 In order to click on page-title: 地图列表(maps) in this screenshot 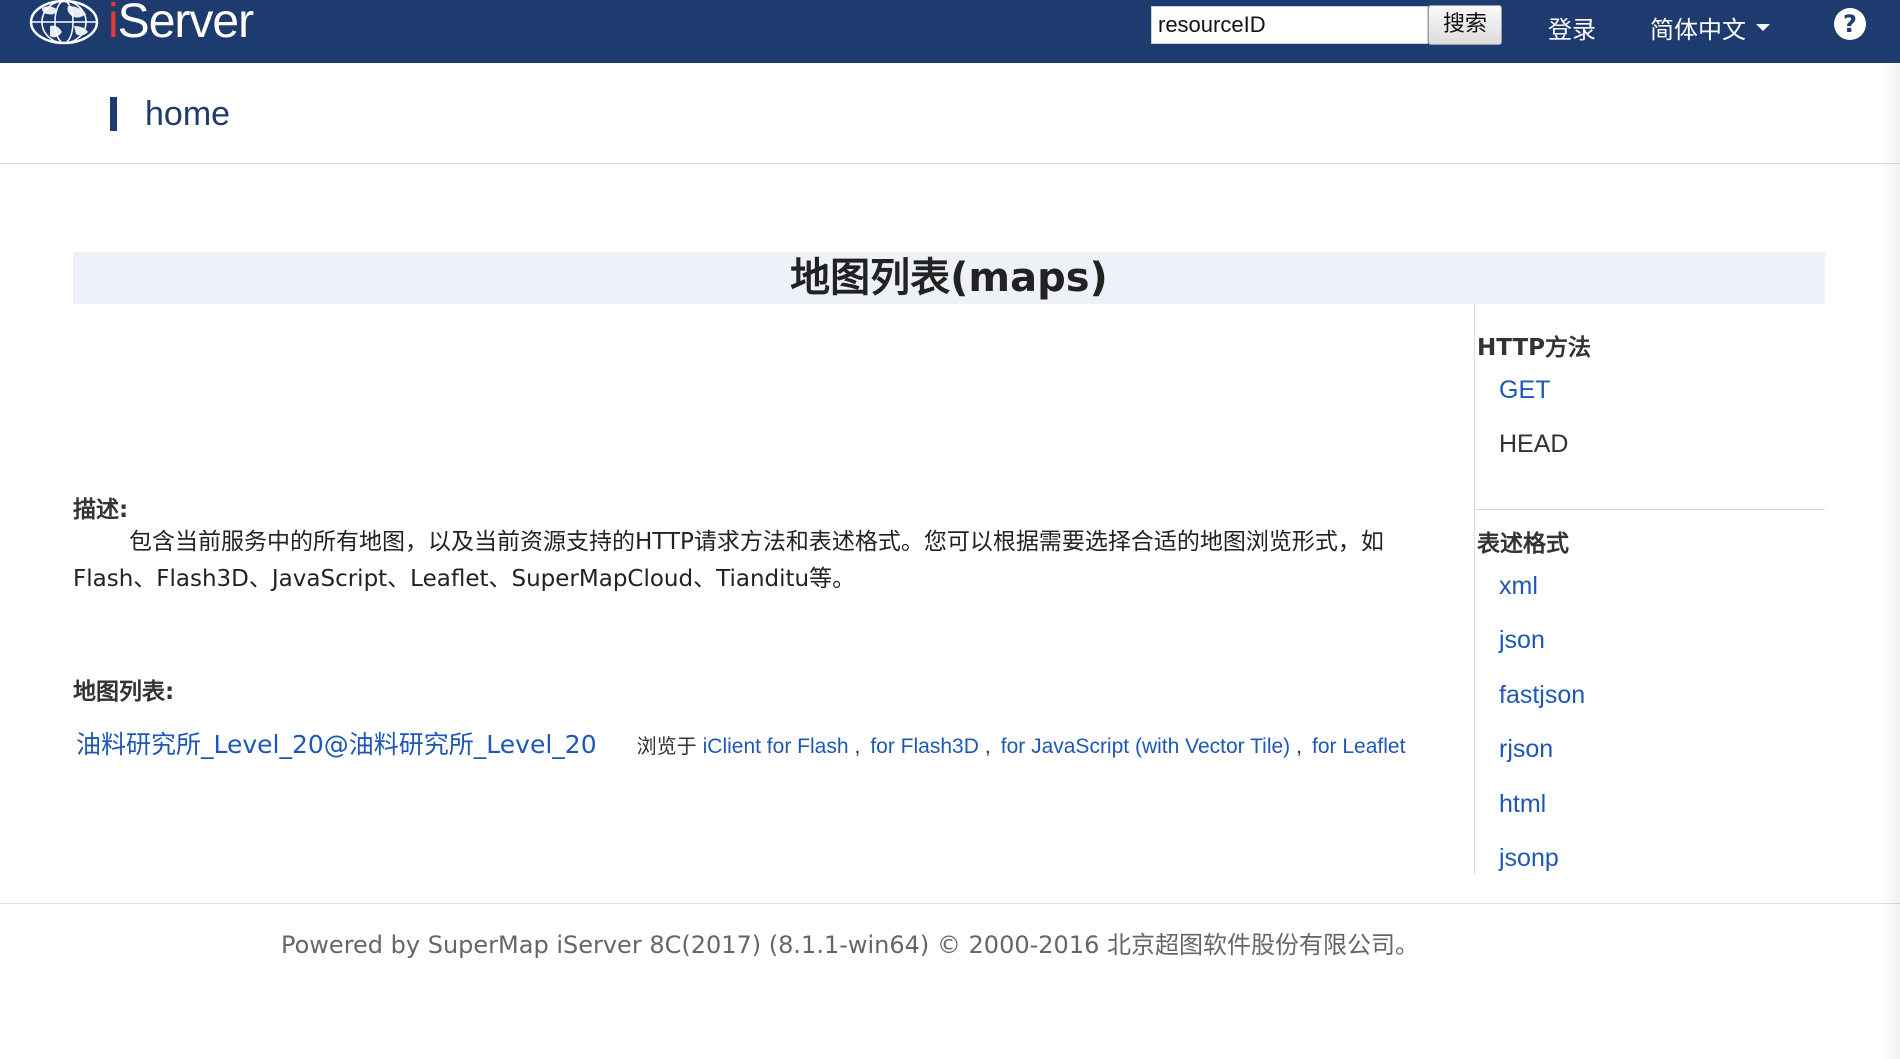, I will do `click(949, 278)`.